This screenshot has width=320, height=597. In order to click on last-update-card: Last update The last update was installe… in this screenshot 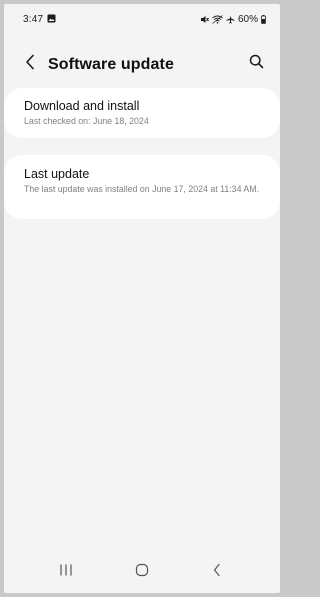, I will do `click(142, 187)`.